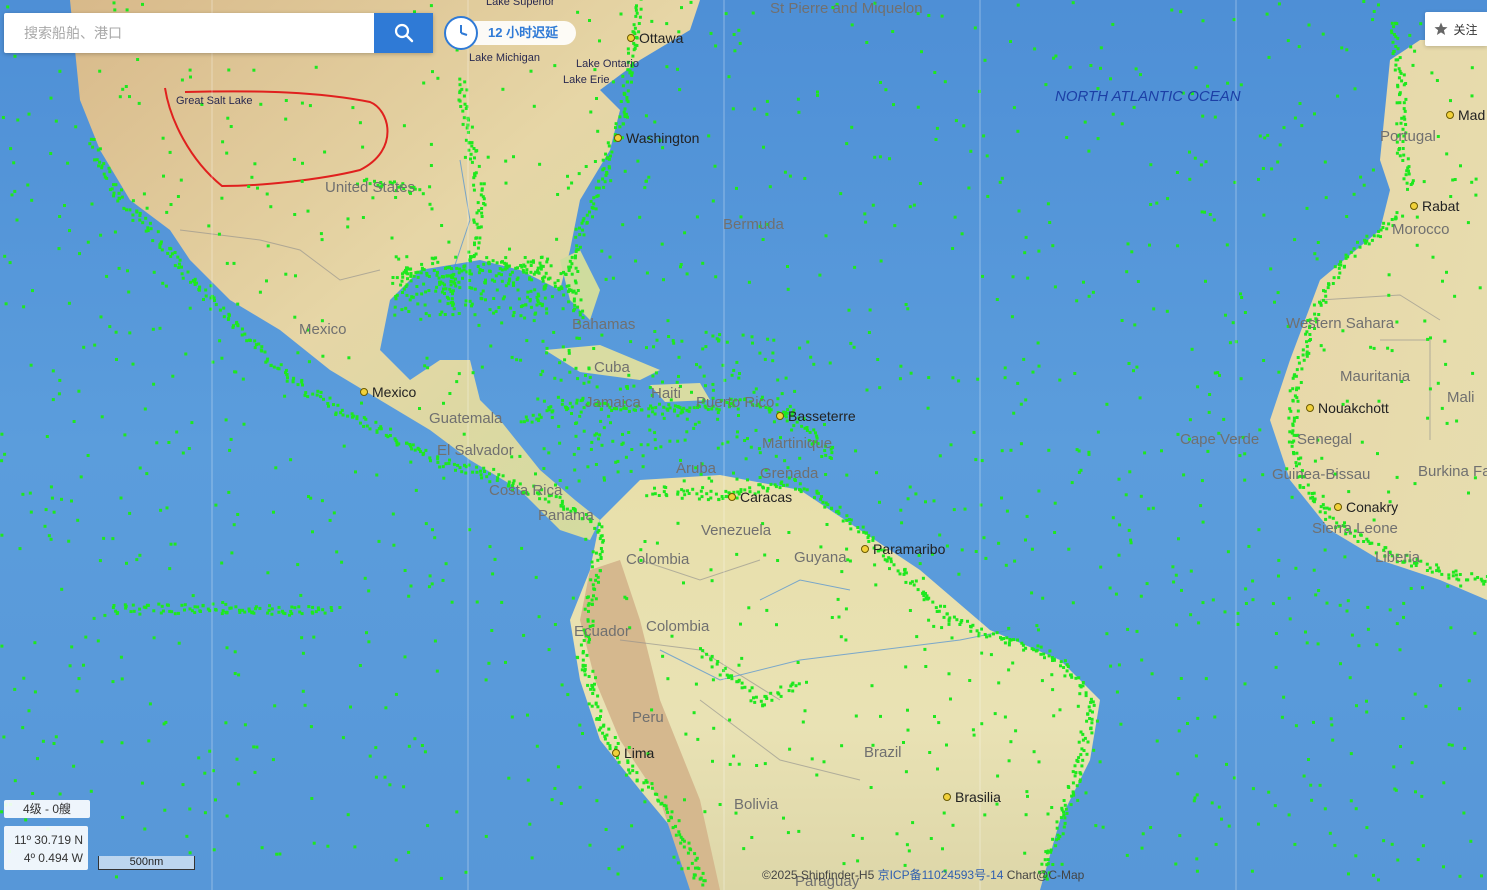  I want to click on country-label: Morocco, so click(1421, 229).